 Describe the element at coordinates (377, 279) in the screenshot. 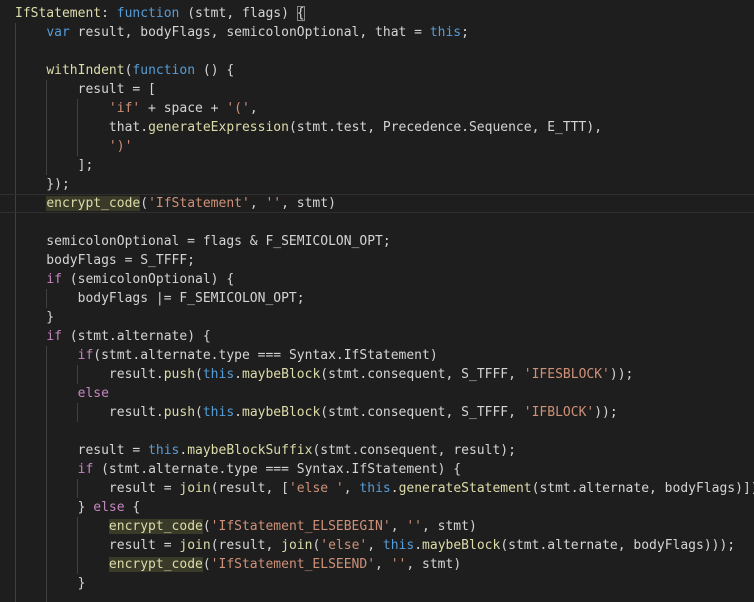

I see `code-line: if (semicolonOptional) {` at that location.